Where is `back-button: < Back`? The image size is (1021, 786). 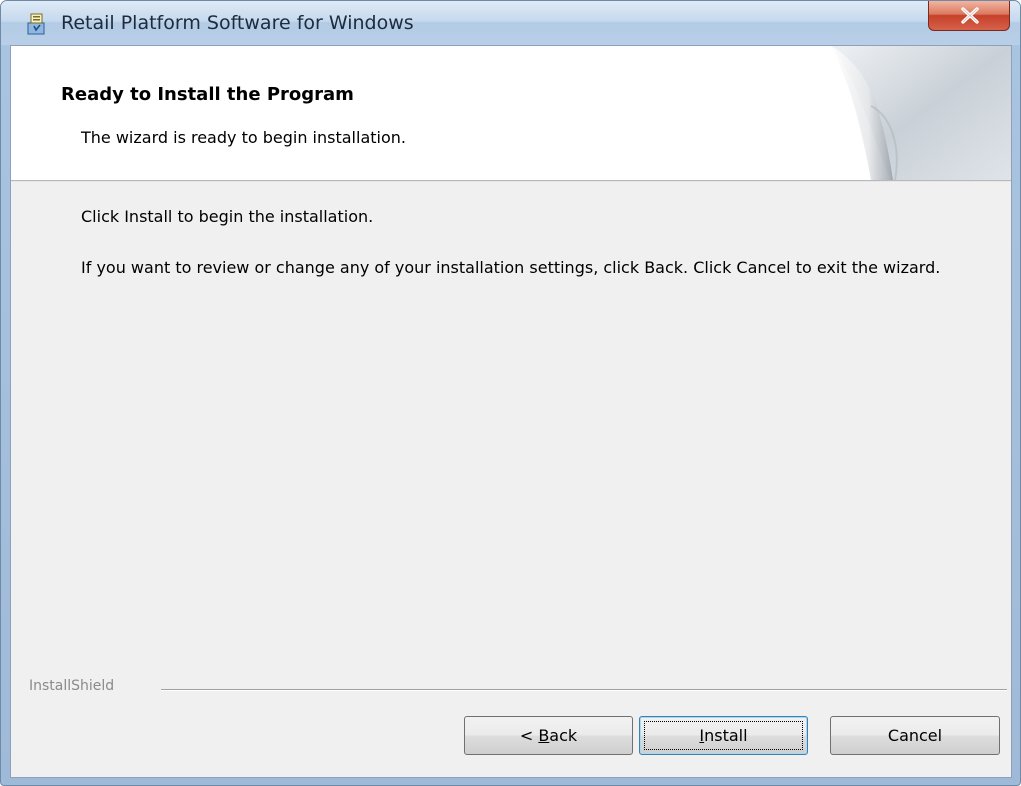
back-button: < Back is located at coordinates (548, 735).